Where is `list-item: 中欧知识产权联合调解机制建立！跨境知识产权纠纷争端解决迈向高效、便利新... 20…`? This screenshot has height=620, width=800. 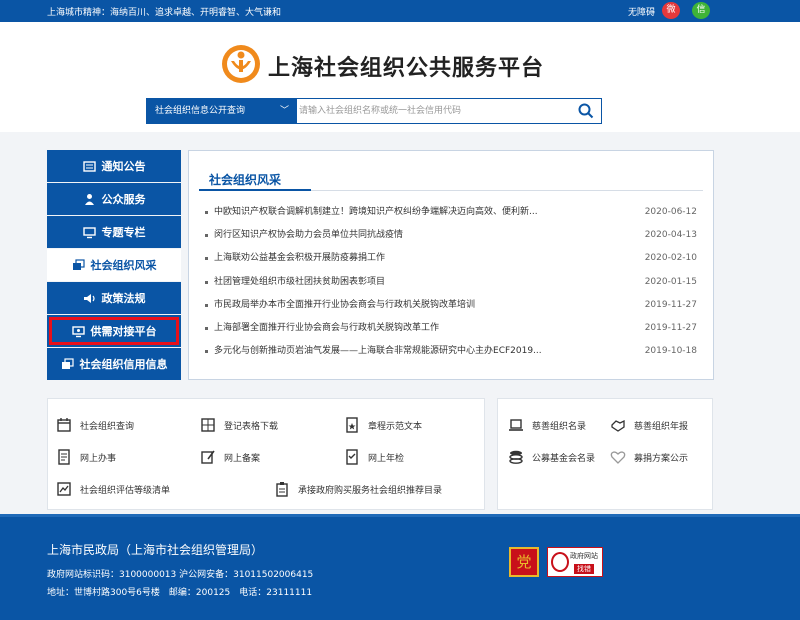 list-item: 中欧知识产权联合调解机制建立！跨境知识产权纠纷争端解决迈向高效、便利新... 20… is located at coordinates (453, 212).